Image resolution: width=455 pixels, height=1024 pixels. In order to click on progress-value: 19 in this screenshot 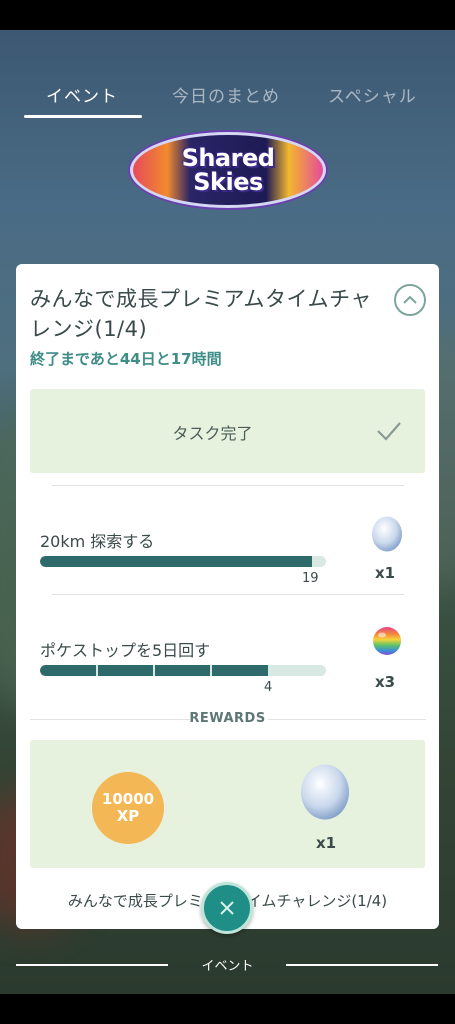, I will do `click(310, 578)`.